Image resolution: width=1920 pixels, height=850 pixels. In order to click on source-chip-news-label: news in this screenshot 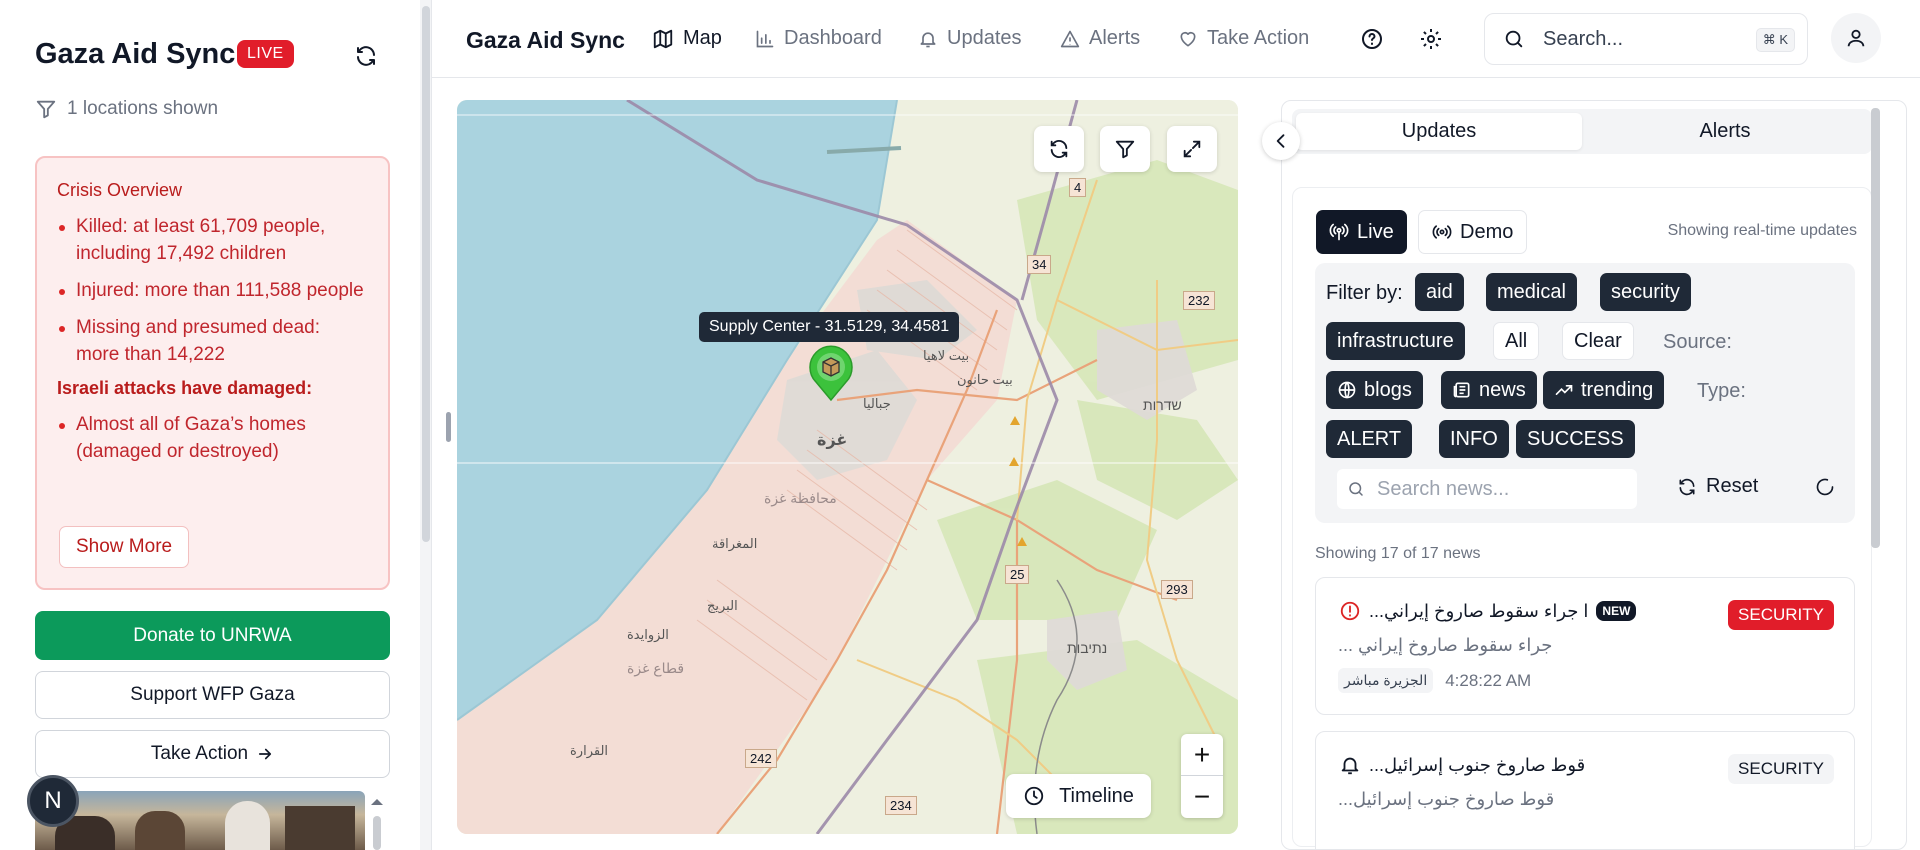, I will do `click(1502, 389)`.